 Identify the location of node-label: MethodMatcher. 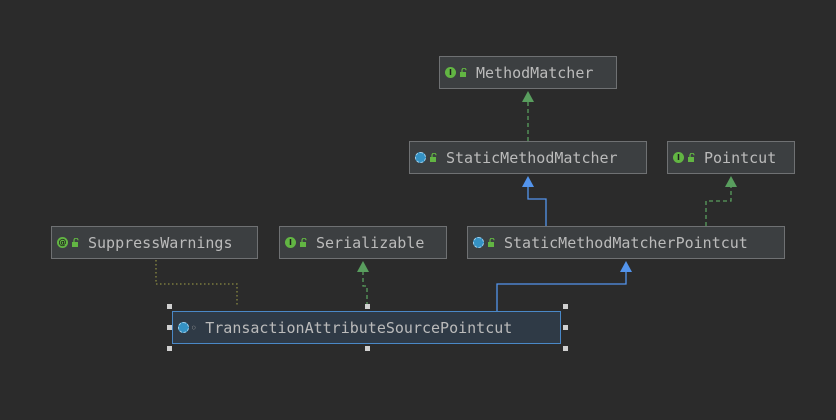
(535, 72).